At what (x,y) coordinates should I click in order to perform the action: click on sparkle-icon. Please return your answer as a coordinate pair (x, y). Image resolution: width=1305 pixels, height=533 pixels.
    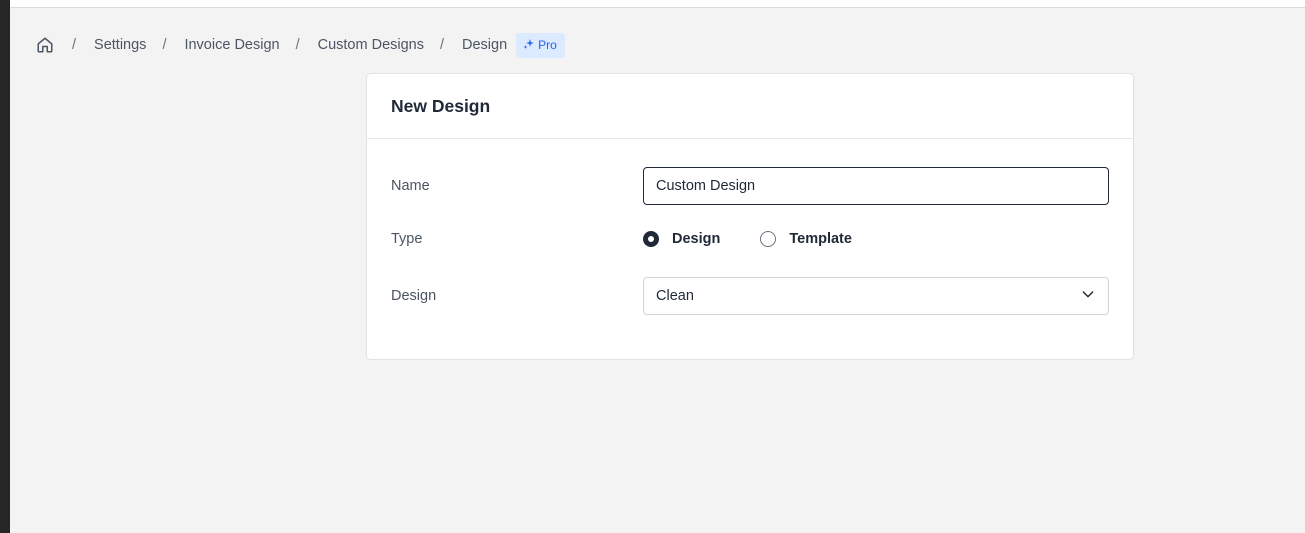
    Looking at the image, I should click on (529, 45).